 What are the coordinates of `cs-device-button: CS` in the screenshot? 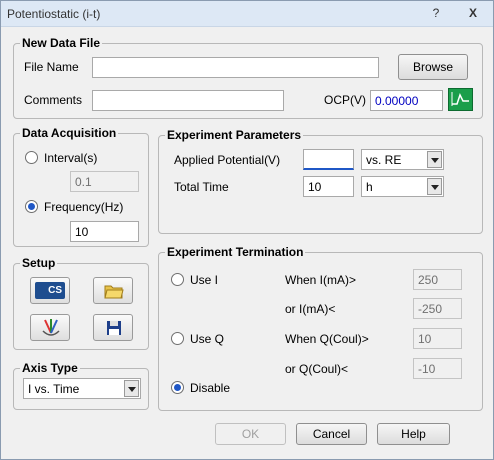 It's located at (50, 290).